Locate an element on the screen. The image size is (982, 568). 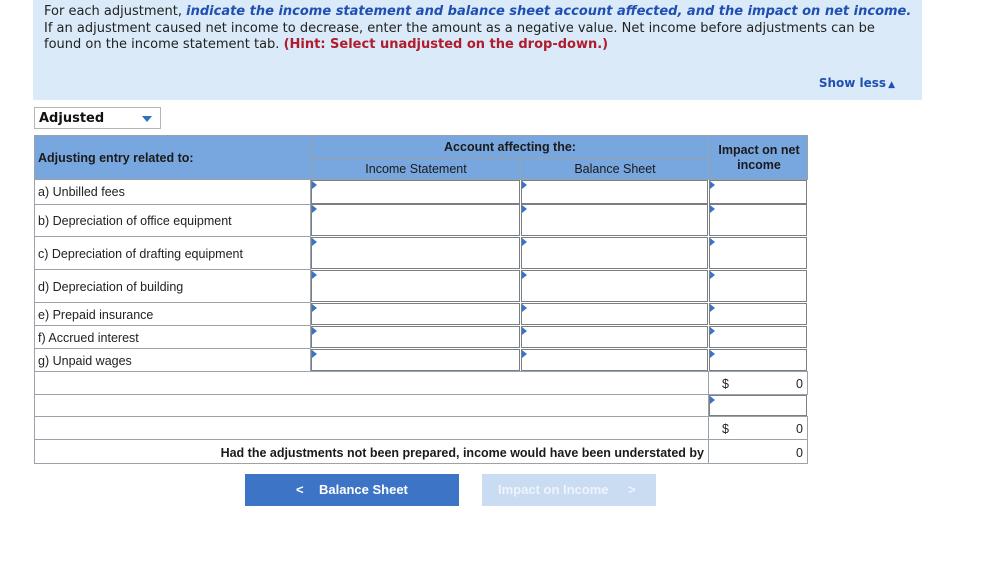
header-account-affecting-label: Account affecting the: is located at coordinates (510, 147).